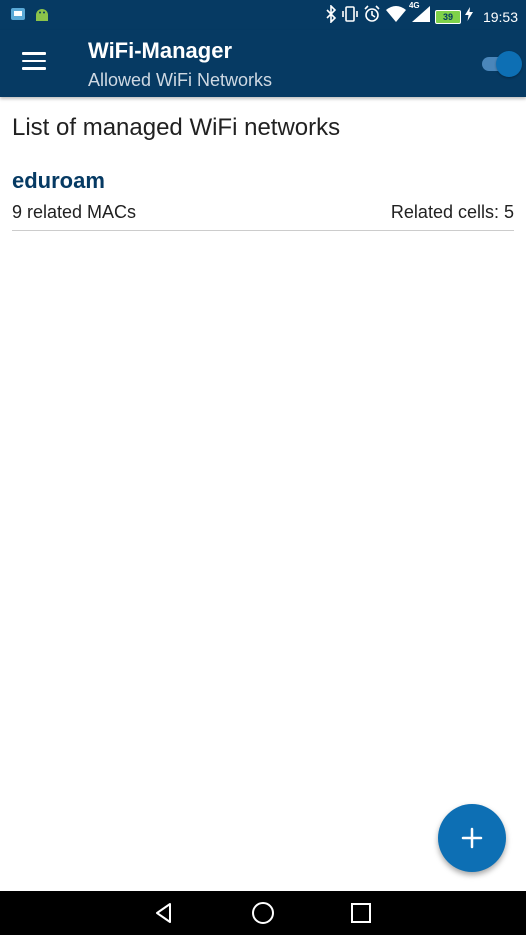 The width and height of the screenshot is (526, 935). Describe the element at coordinates (164, 913) in the screenshot. I see `back-icon` at that location.